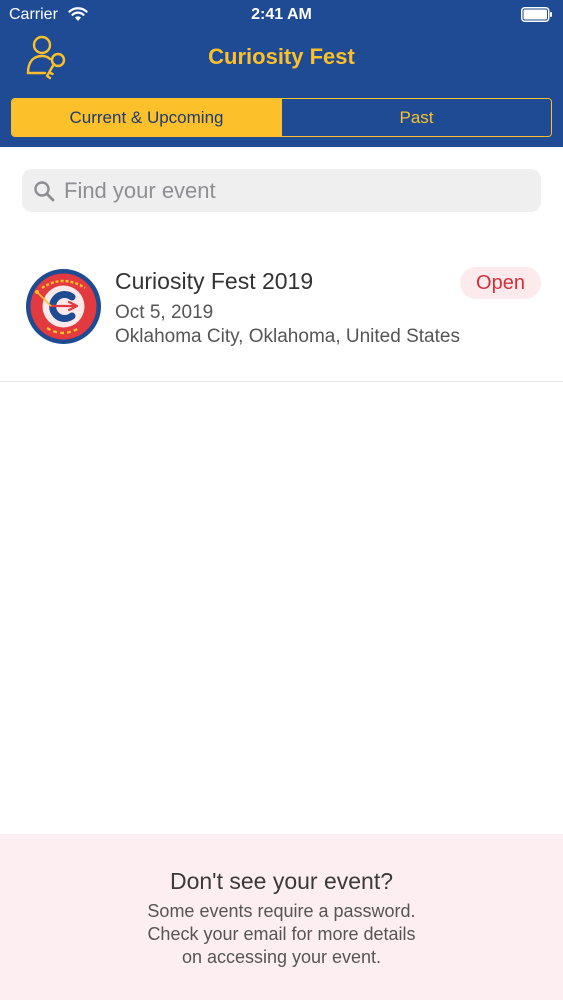 This screenshot has height=1000, width=563. What do you see at coordinates (287, 336) in the screenshot?
I see `event-location: Oklahoma City, Oklahoma, United States` at bounding box center [287, 336].